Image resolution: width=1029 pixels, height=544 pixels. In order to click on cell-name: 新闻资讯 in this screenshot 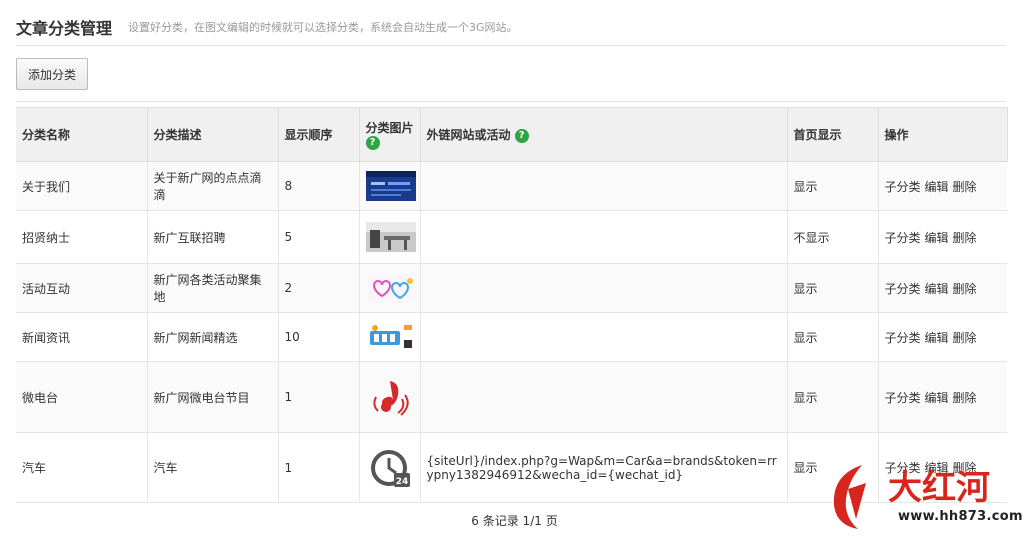, I will do `click(81, 337)`.